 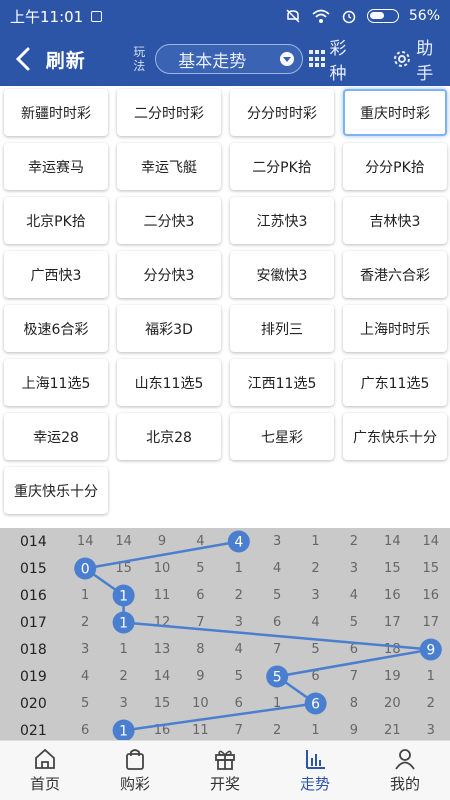 I want to click on hit-ball-label: 6, so click(x=315, y=705).